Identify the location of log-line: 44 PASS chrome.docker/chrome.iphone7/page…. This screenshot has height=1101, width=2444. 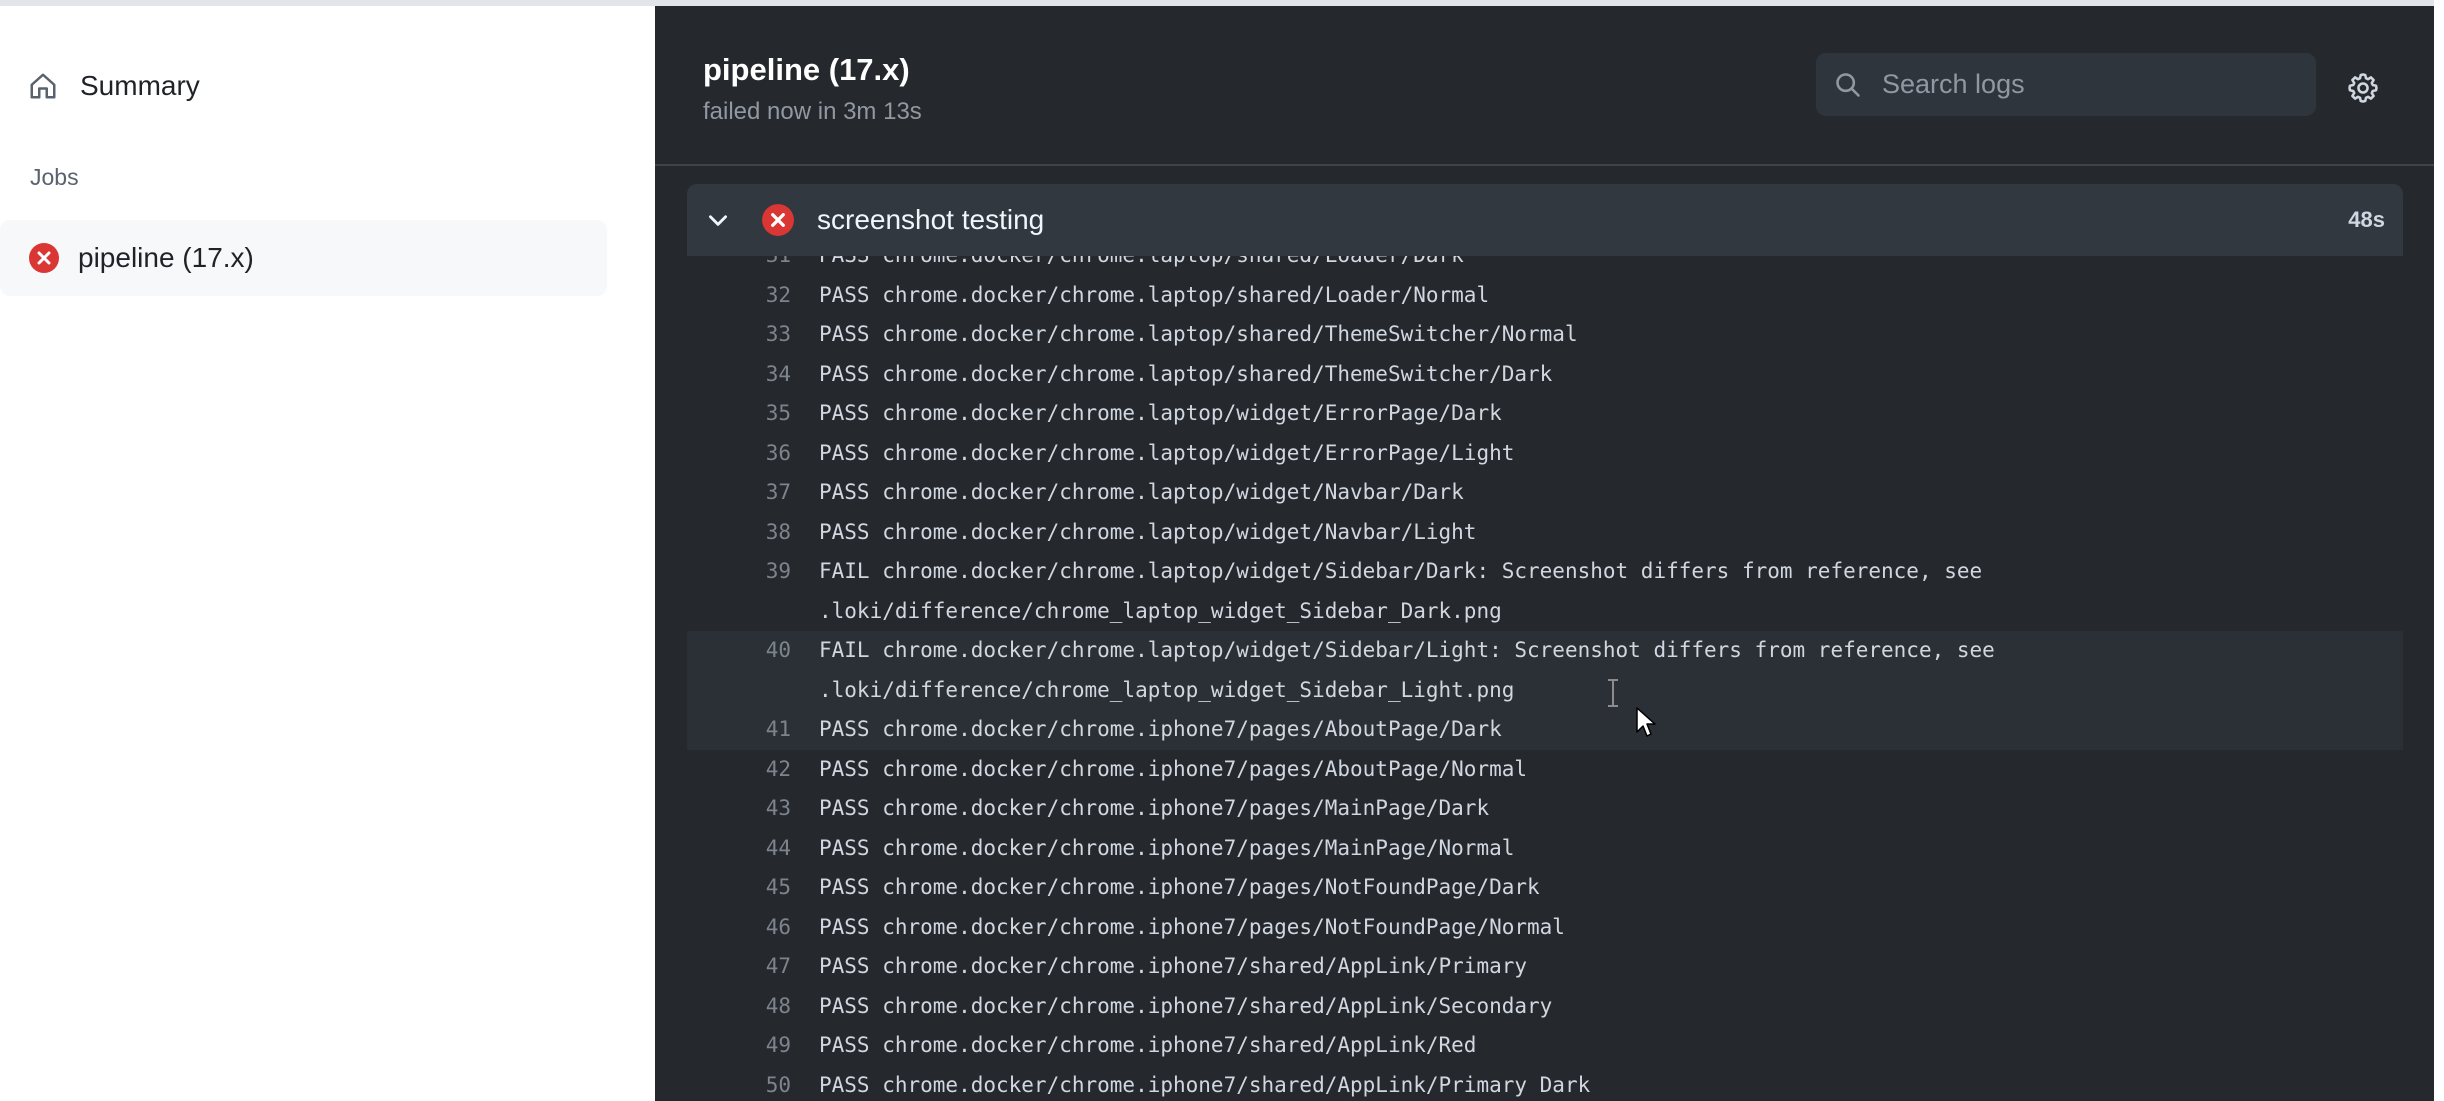
(1545, 849).